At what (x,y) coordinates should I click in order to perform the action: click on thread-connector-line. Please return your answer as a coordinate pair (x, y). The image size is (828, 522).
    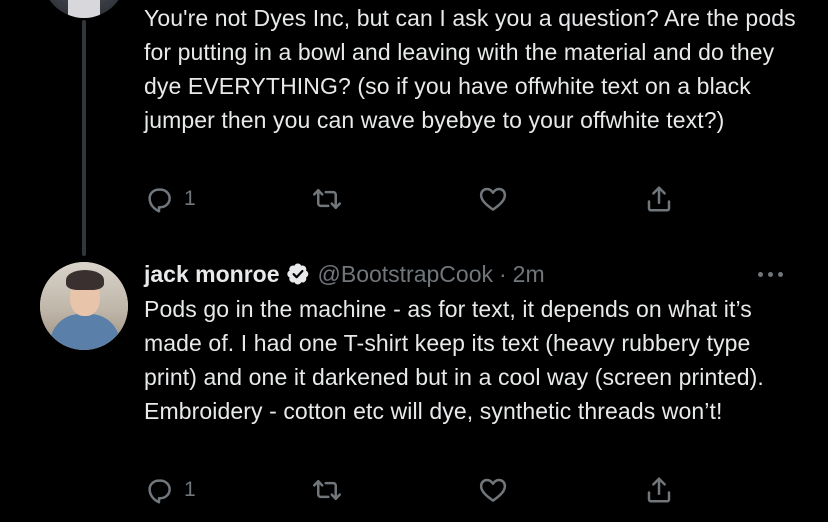
    Looking at the image, I should click on (84, 138).